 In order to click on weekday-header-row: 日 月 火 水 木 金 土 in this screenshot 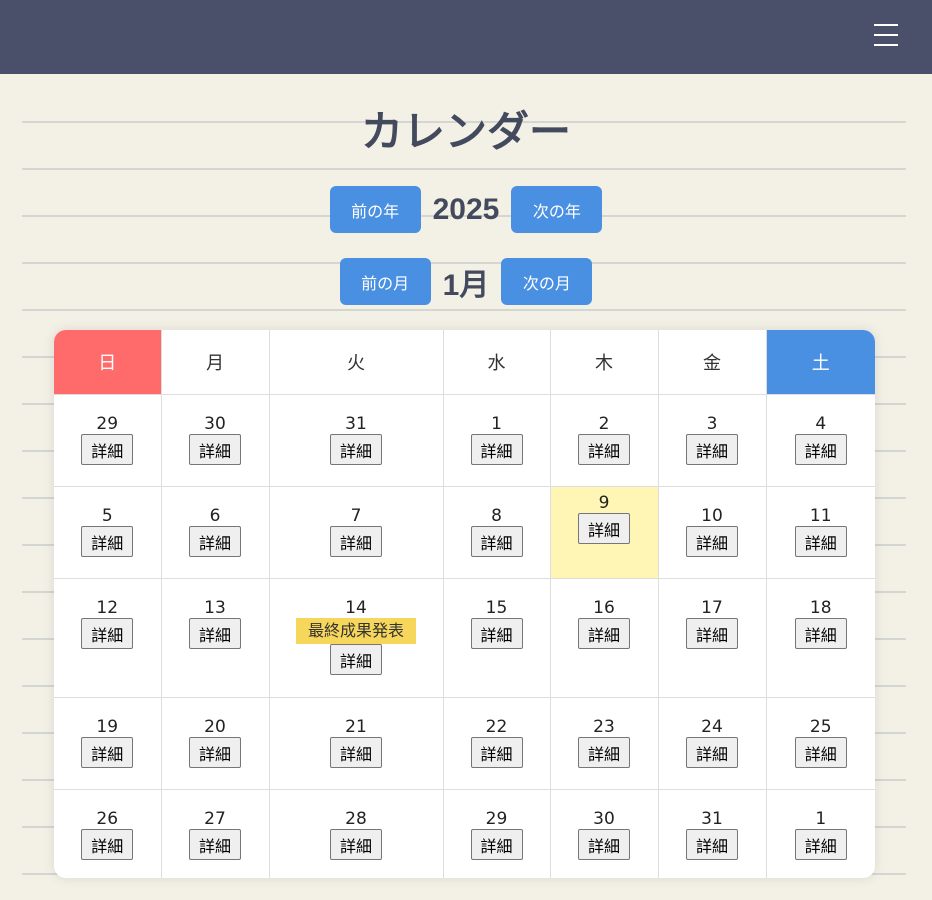, I will do `click(464, 362)`.